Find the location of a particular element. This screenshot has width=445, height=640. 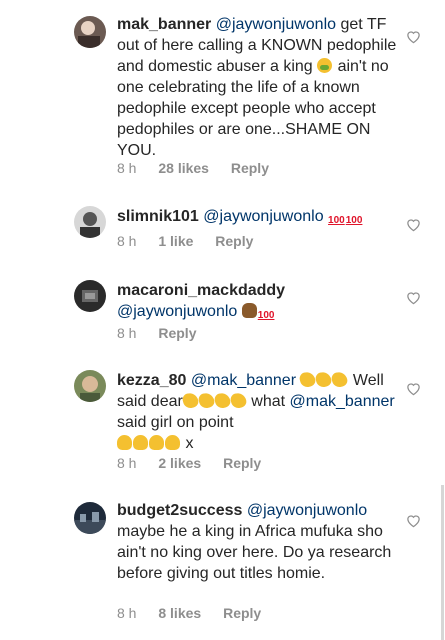

comment-meta: 8 h Reply is located at coordinates (165, 333).